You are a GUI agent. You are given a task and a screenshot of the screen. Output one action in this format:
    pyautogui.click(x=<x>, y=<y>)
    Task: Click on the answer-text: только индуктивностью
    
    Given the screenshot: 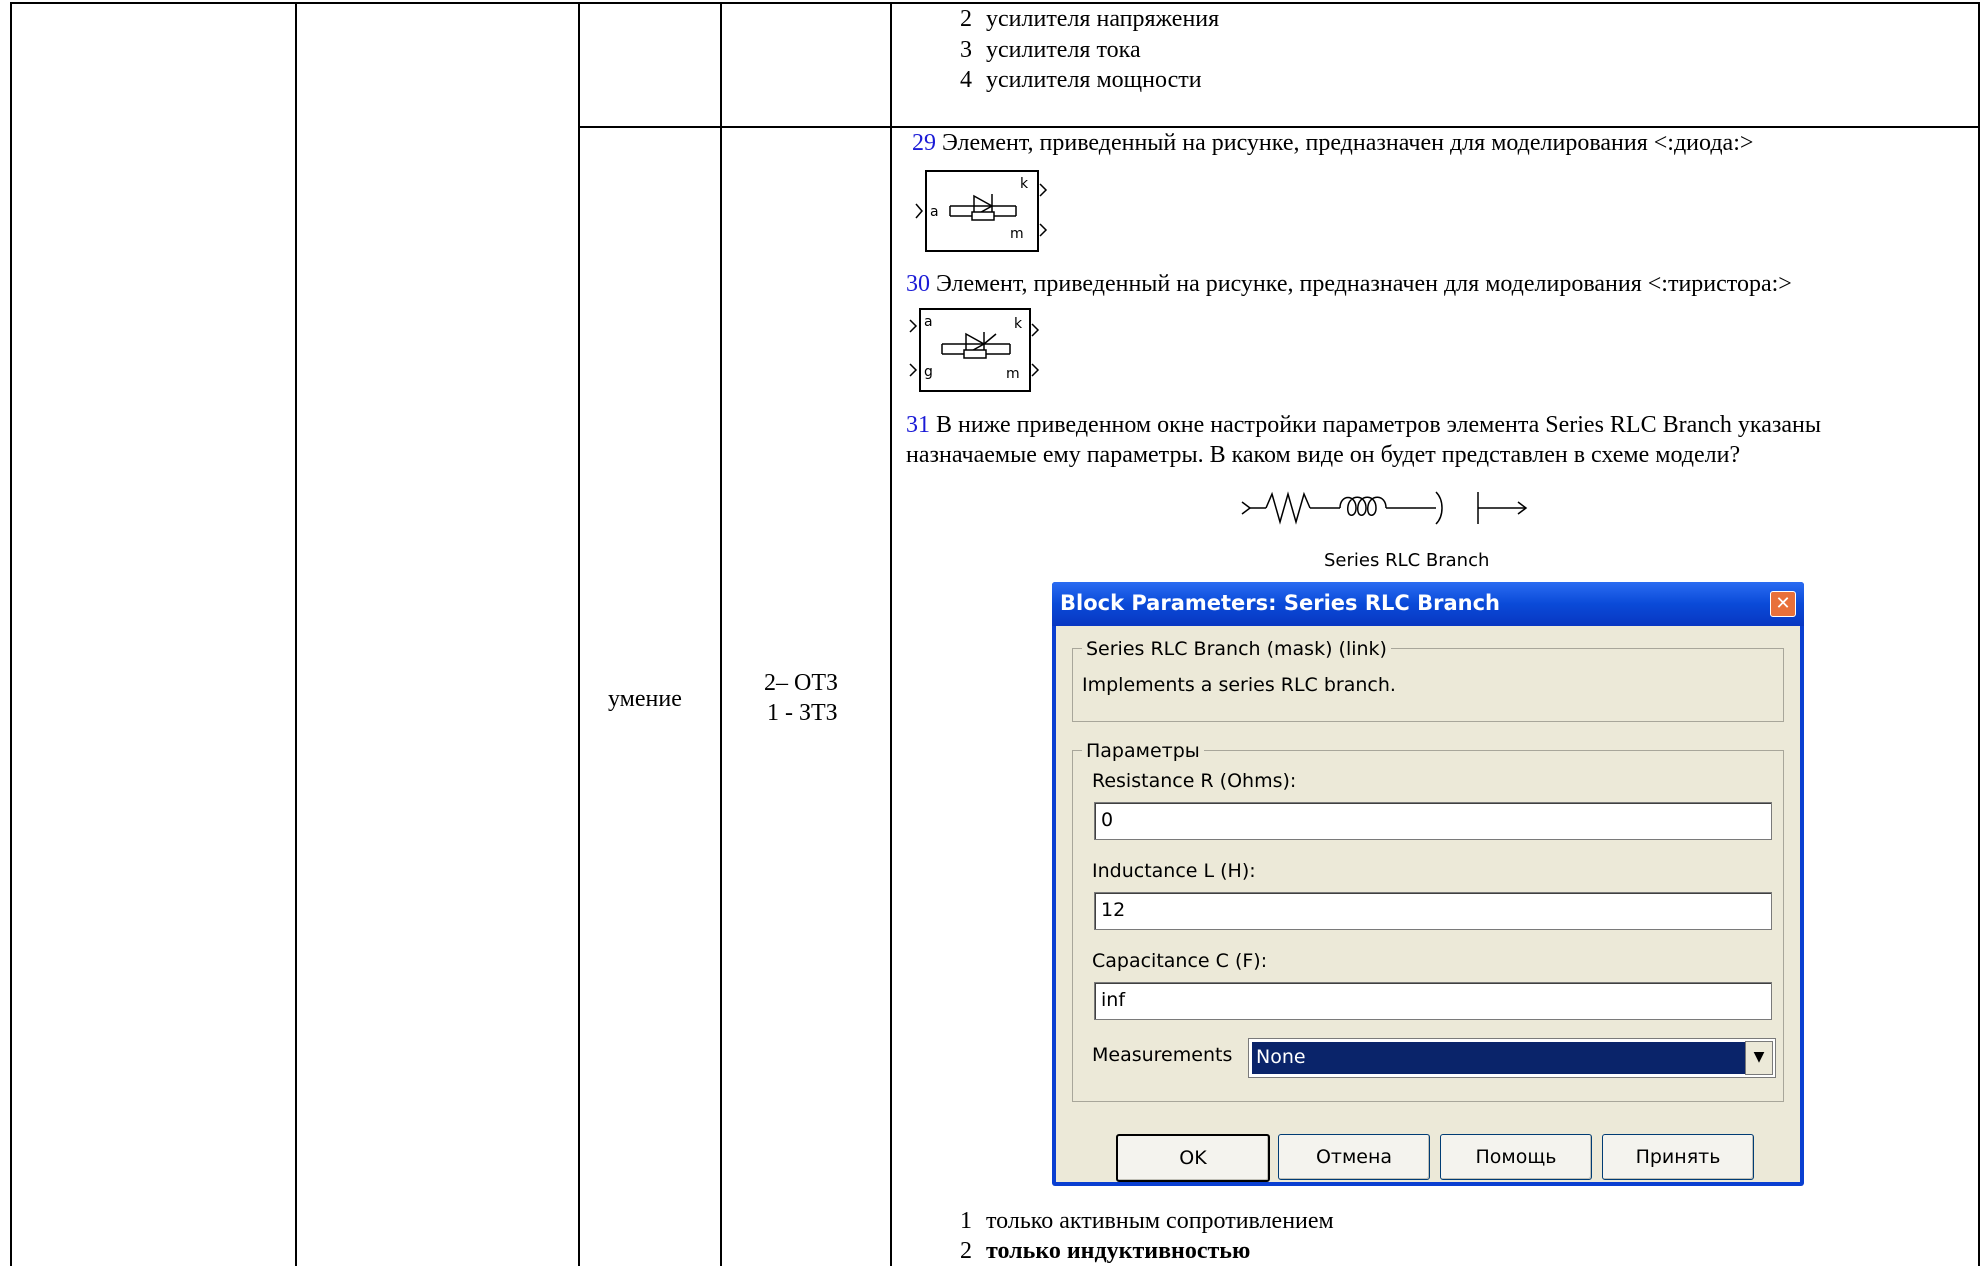 What is the action you would take?
    pyautogui.click(x=1118, y=1251)
    